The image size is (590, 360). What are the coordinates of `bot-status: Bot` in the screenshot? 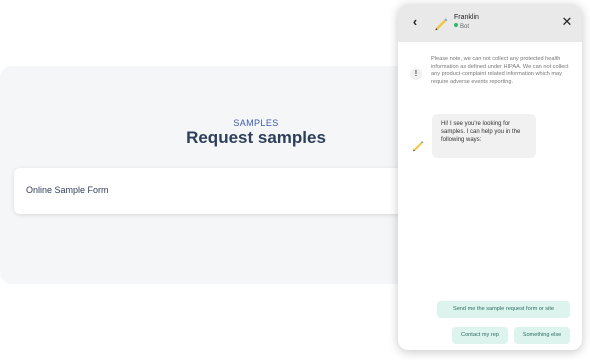 It's located at (461, 26).